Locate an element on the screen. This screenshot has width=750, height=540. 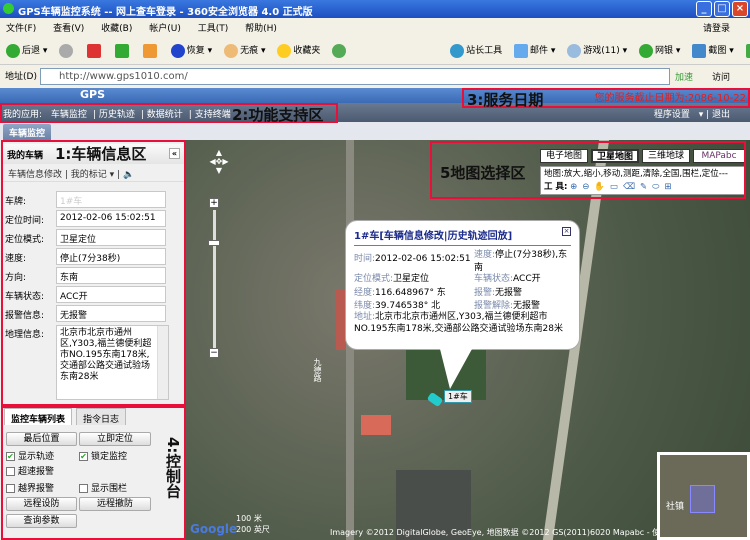
show-track-checkbox: ✔ 显示轨迹 is located at coordinates (30, 455).